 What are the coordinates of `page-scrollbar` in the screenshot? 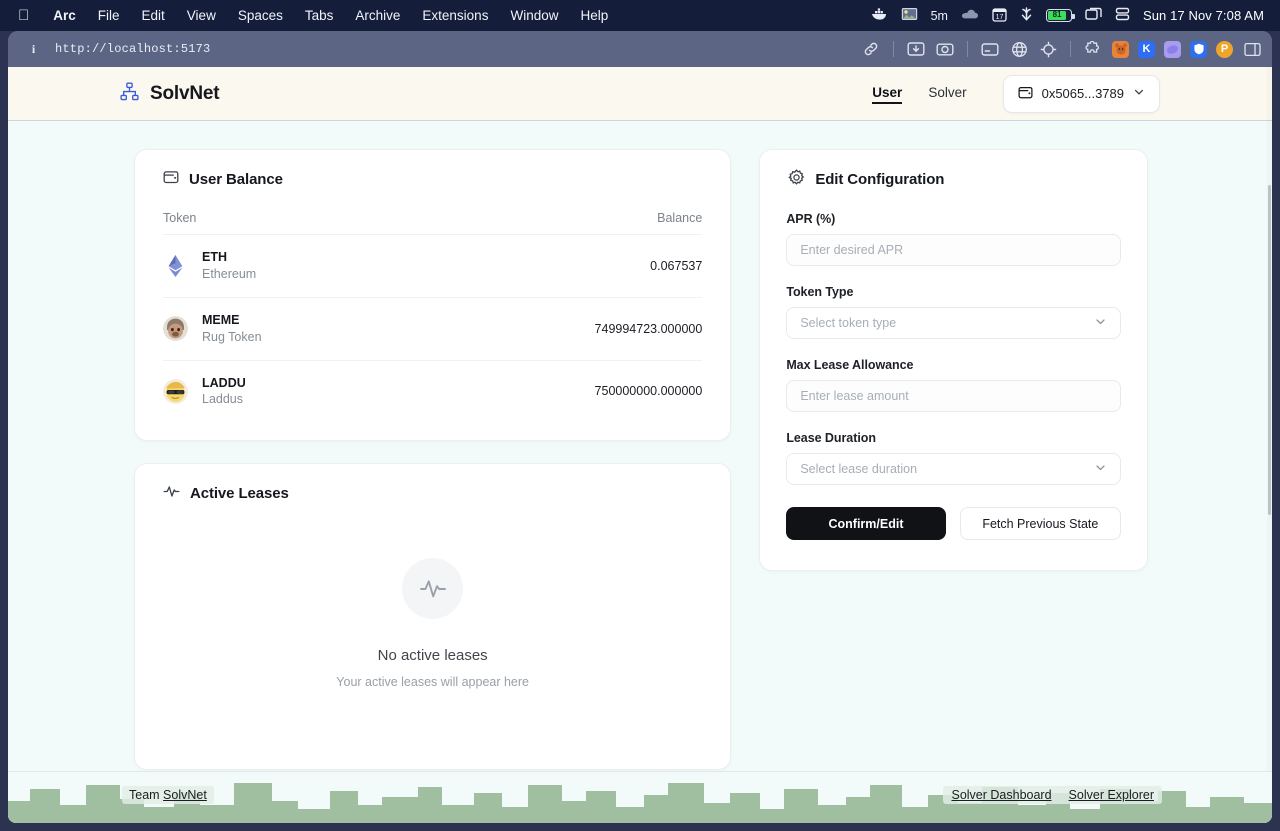 It's located at (1269, 445).